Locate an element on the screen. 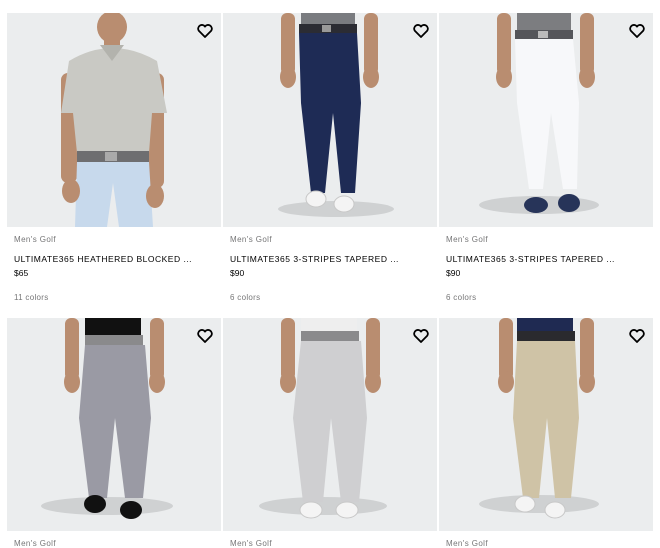  white-pants-image is located at coordinates (546, 120).